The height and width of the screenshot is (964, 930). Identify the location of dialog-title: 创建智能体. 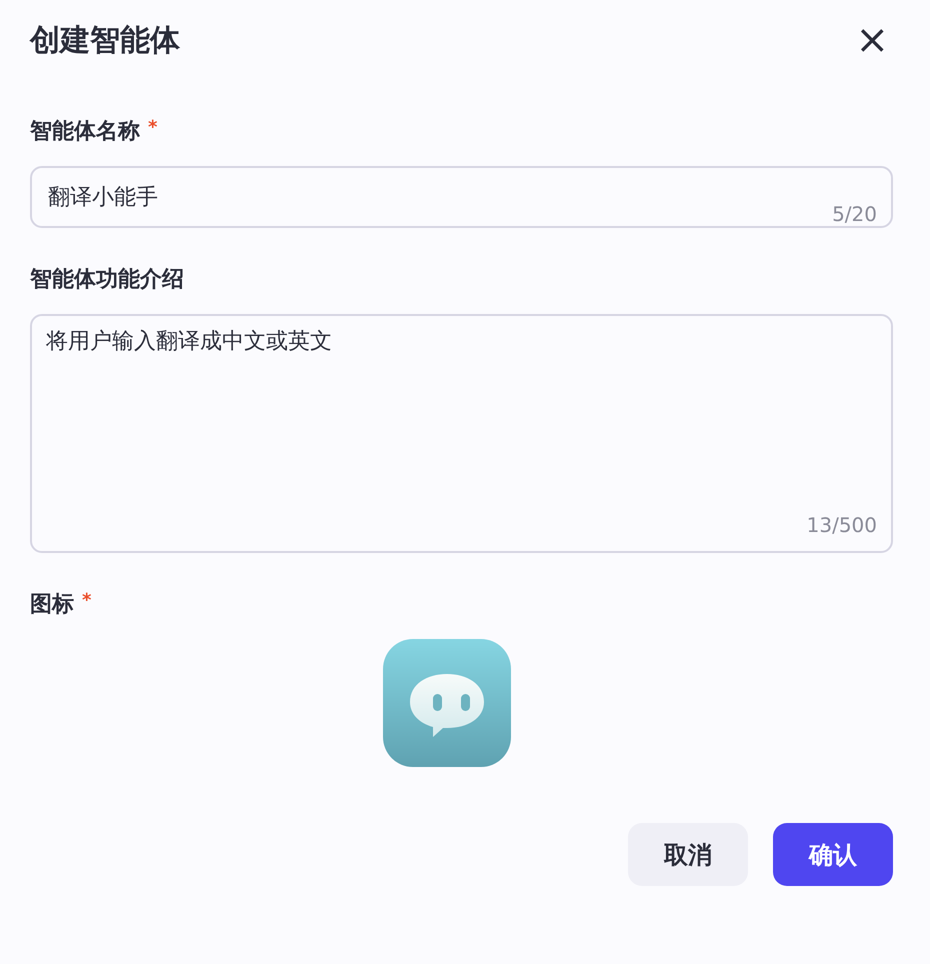
(105, 41).